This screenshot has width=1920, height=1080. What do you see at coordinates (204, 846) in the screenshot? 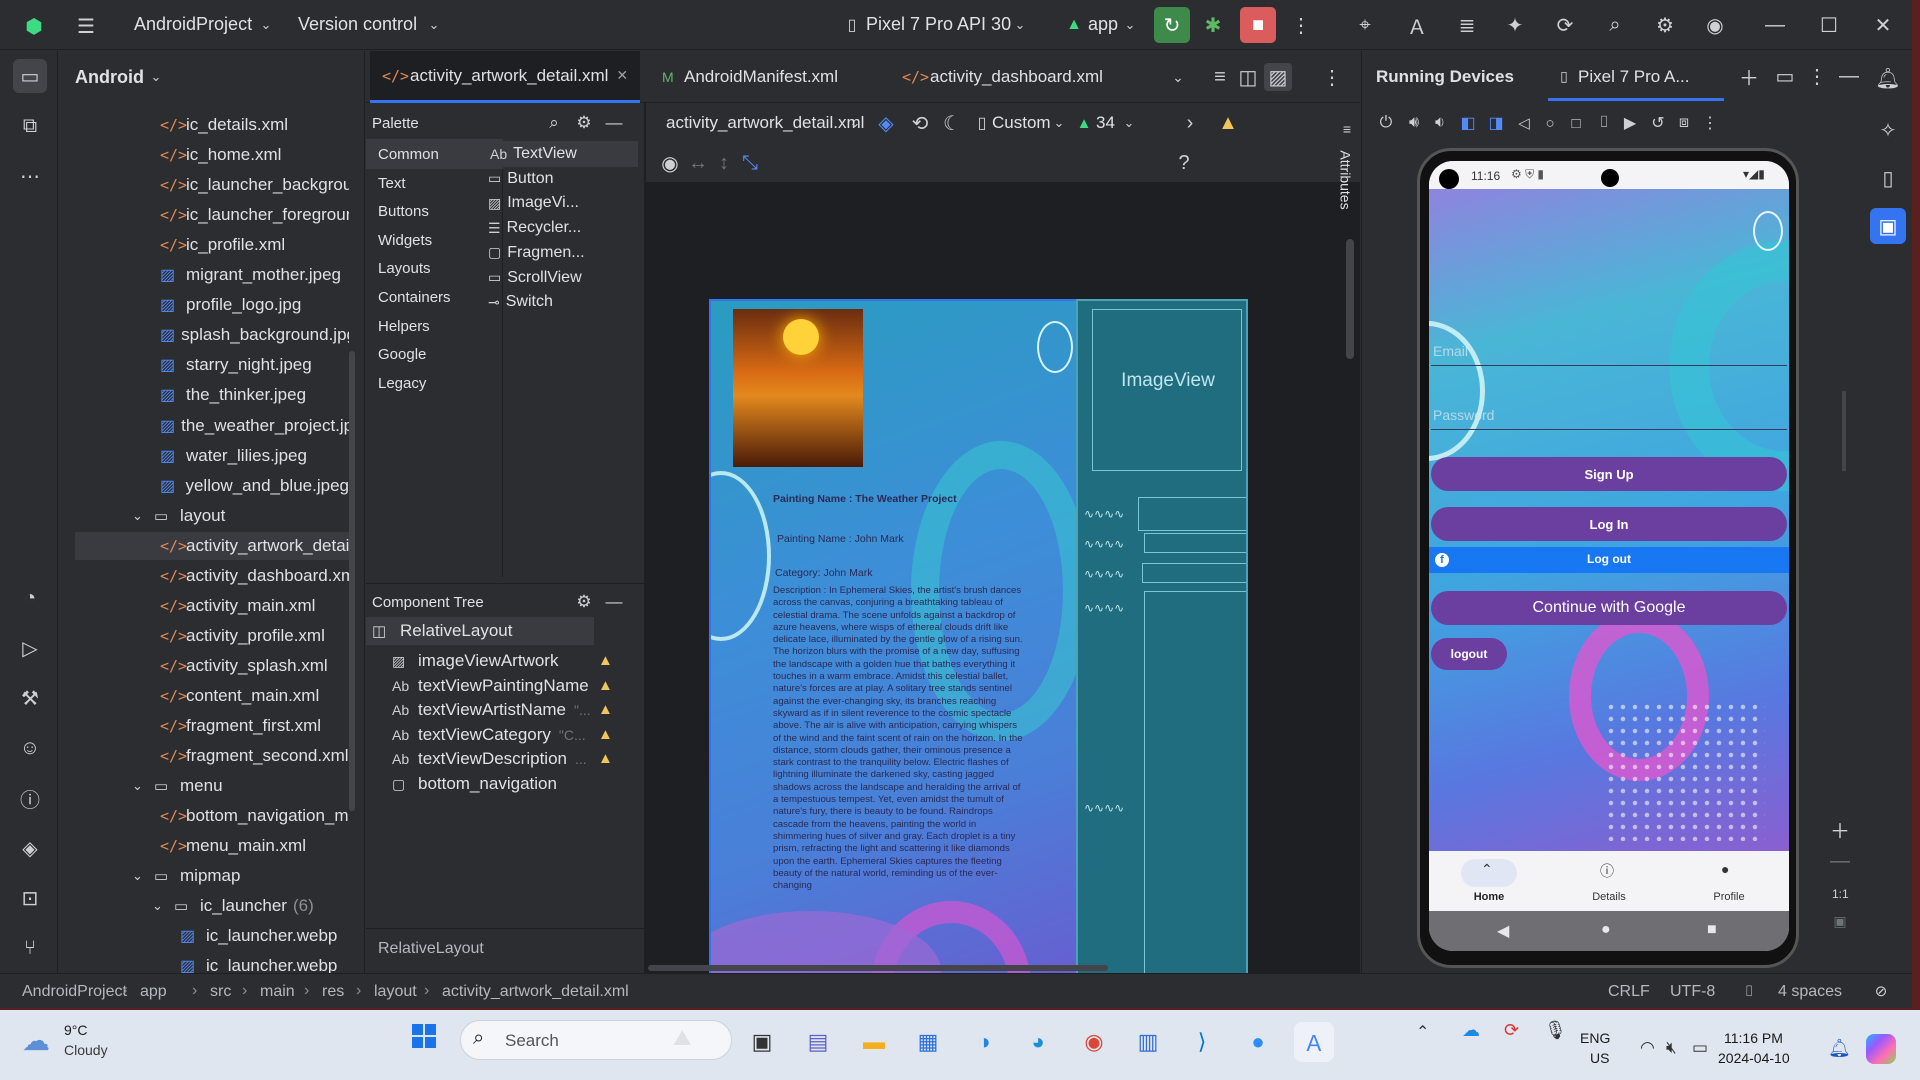
I see `tree-item: </> menu_main.xml` at bounding box center [204, 846].